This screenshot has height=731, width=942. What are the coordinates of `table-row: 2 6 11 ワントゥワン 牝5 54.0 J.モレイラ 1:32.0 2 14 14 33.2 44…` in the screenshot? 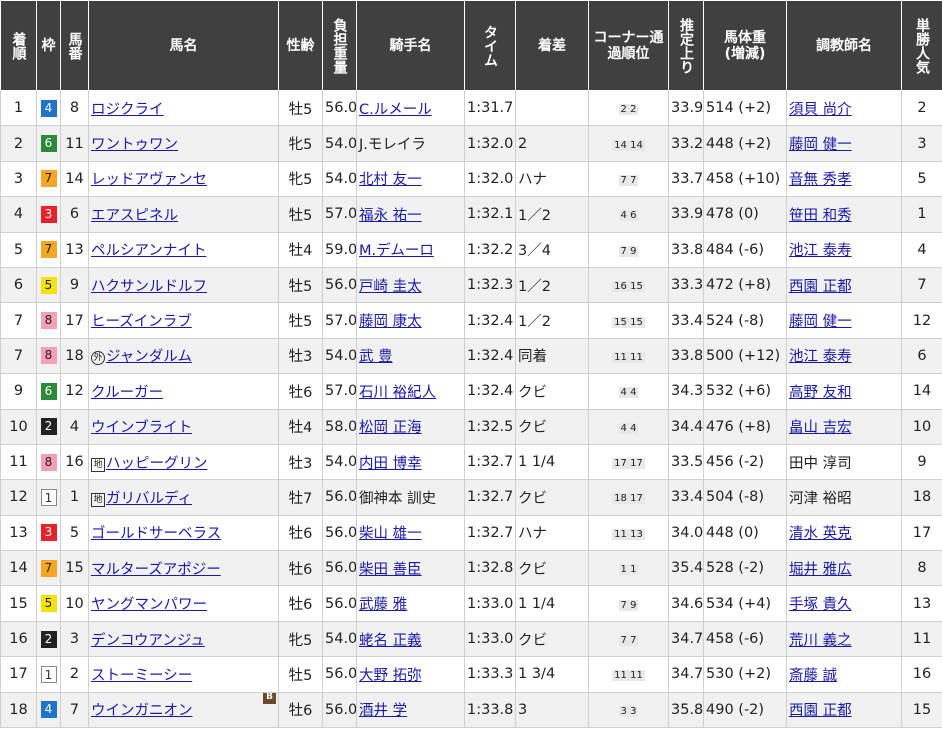 It's located at (471, 143).